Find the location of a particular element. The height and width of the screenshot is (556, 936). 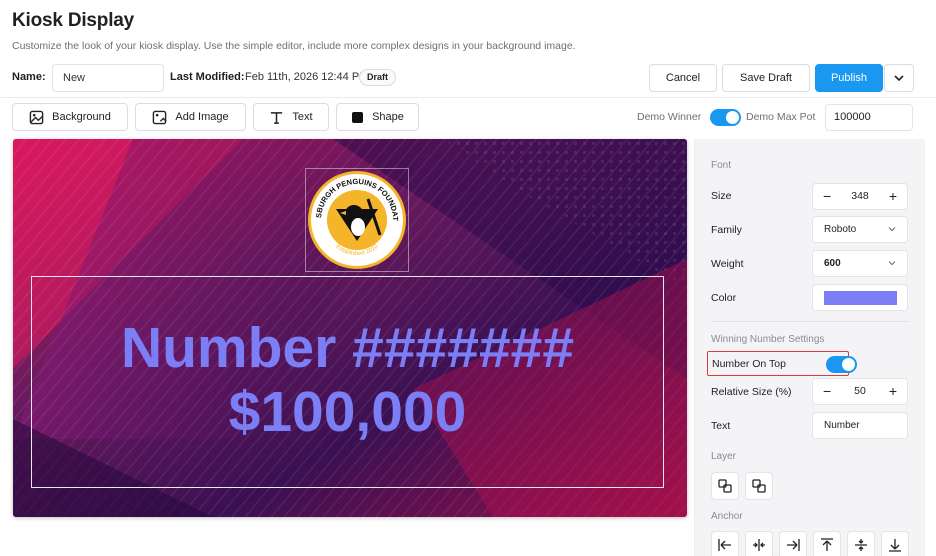

anchor-center-horizontal-button is located at coordinates (759, 543).